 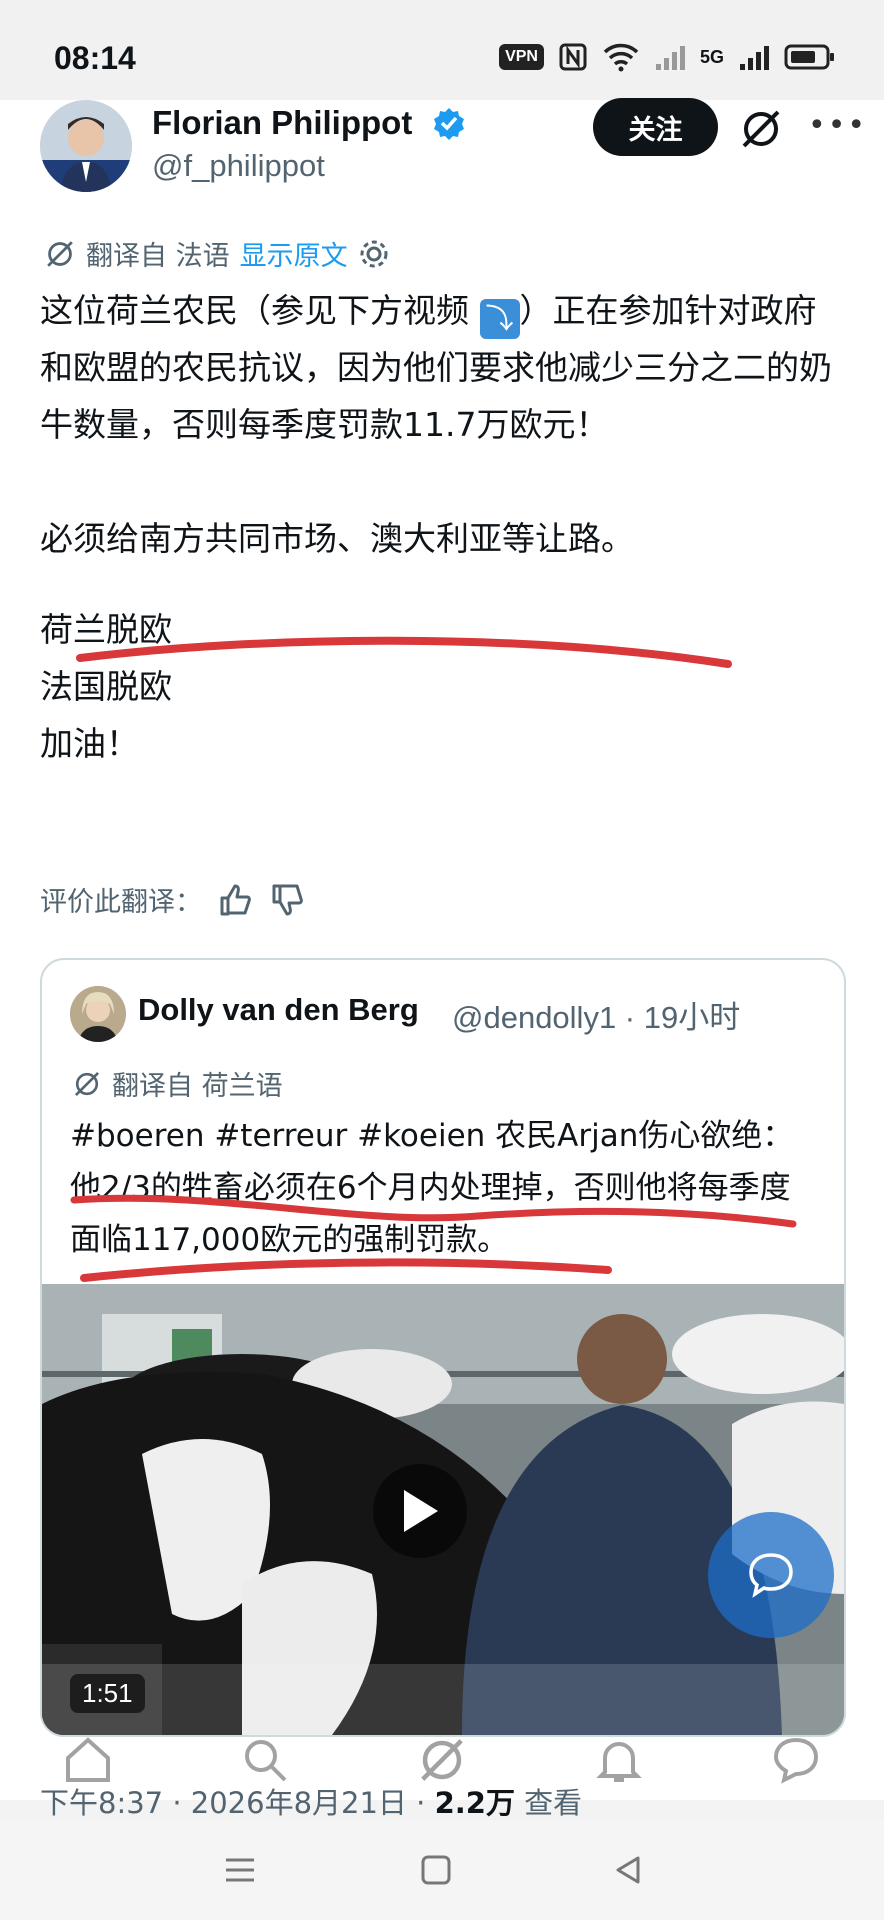 I want to click on grok-icon, so click(x=761, y=129).